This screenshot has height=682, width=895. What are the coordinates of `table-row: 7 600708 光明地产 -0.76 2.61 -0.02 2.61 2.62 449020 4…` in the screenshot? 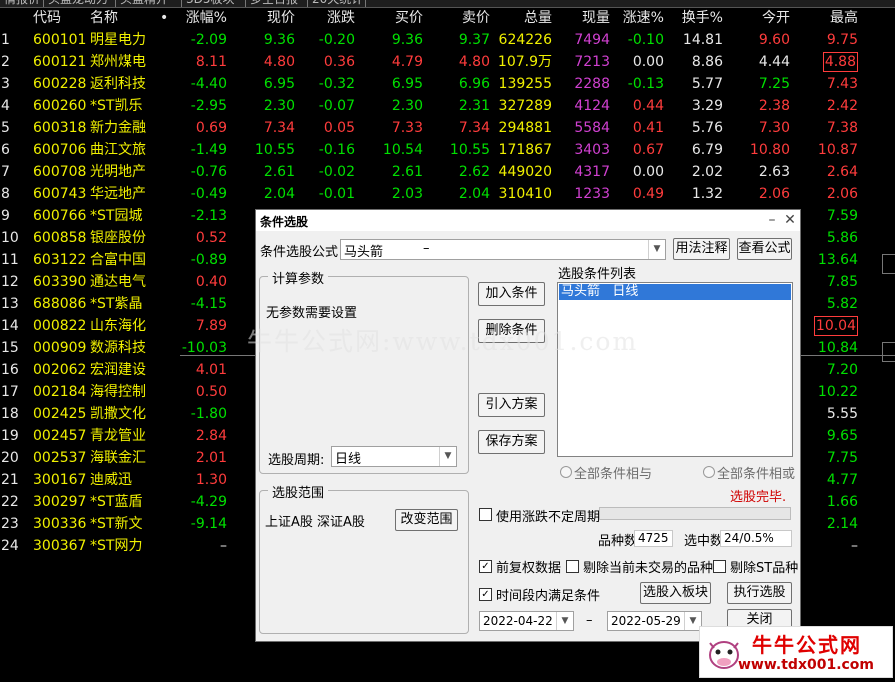 It's located at (447, 172).